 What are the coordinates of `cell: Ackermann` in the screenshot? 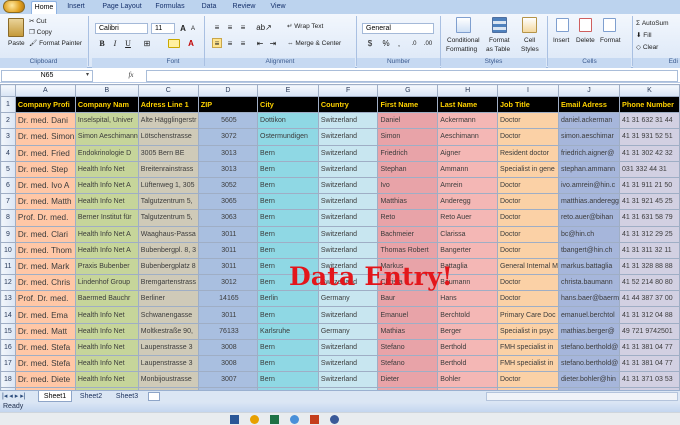 It's located at (467, 121).